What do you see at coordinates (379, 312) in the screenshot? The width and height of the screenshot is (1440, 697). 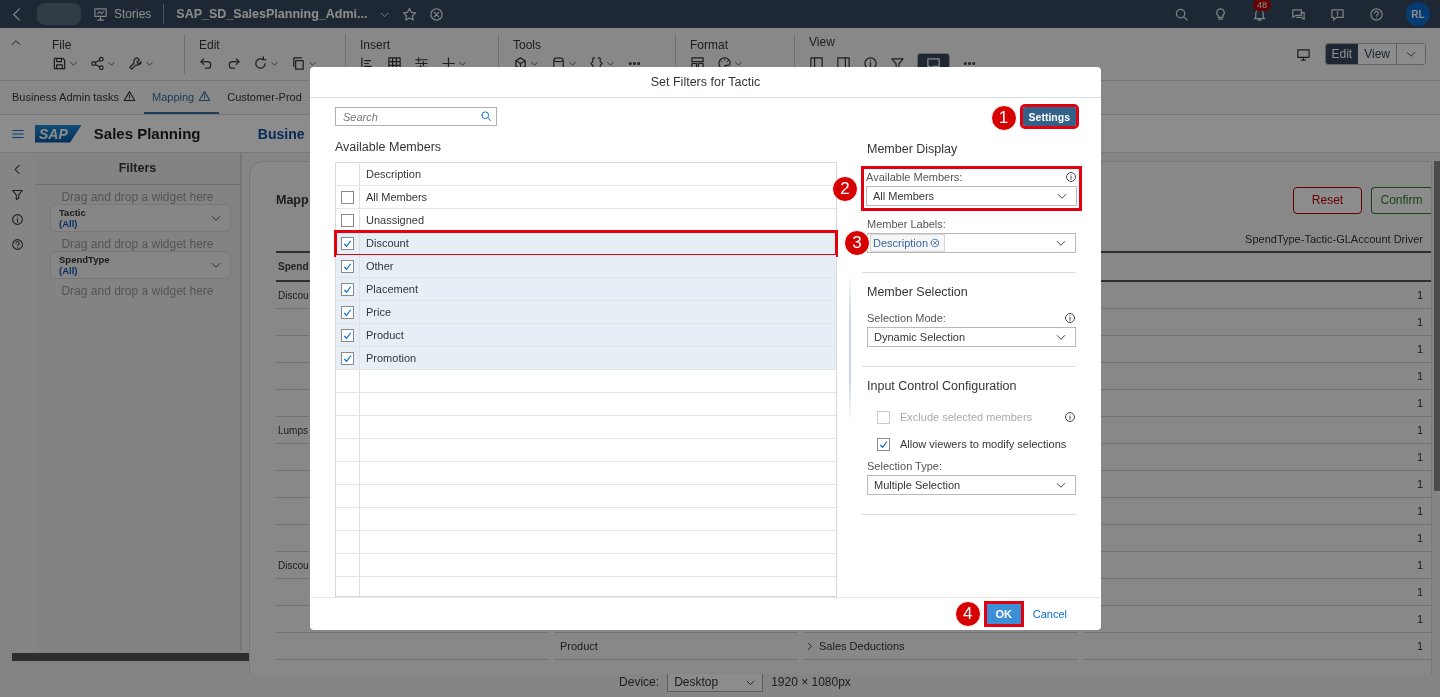 I see `member-label: Price` at bounding box center [379, 312].